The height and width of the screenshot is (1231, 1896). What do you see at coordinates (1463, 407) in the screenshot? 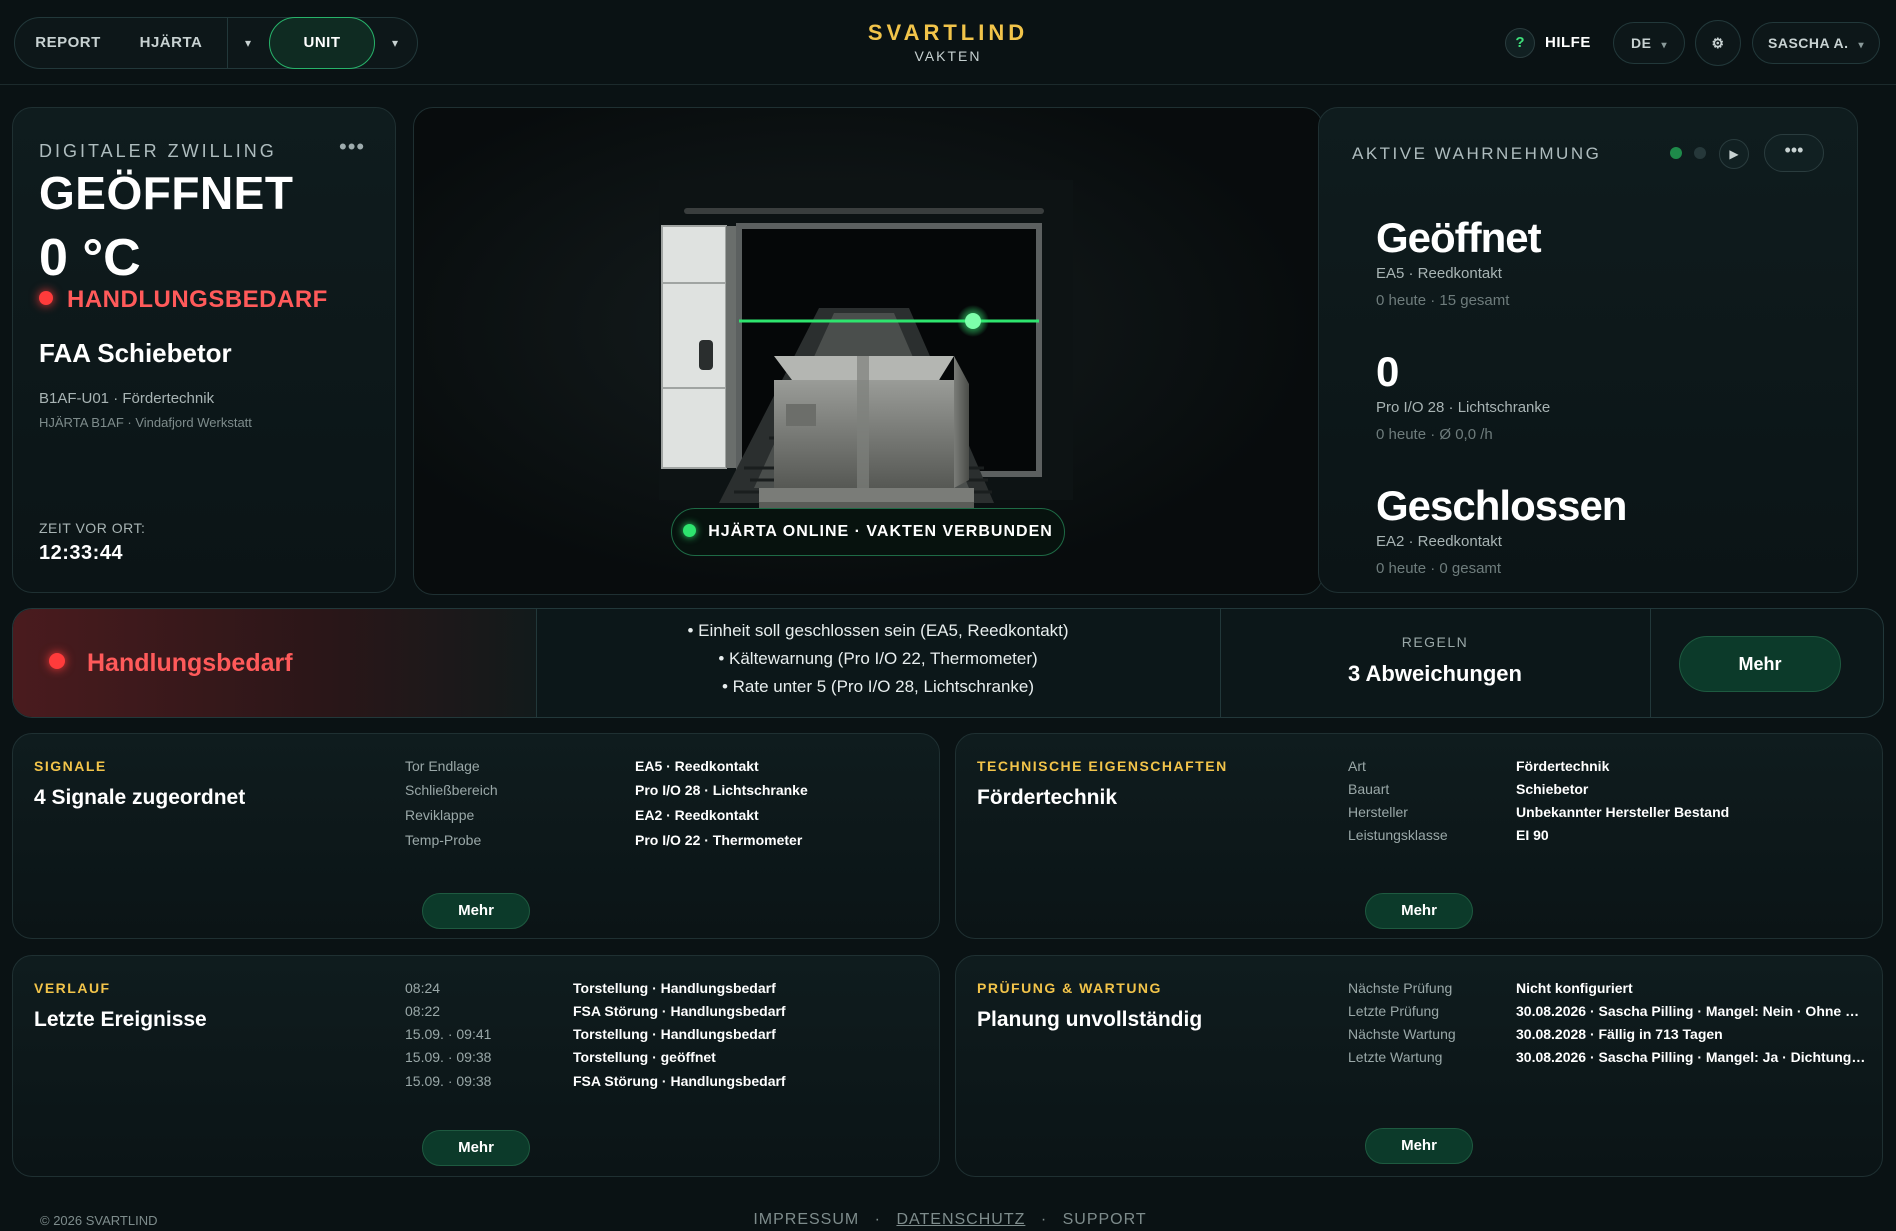
I see `perception-sensor: Pro I/O 28 · Lichtschranke` at bounding box center [1463, 407].